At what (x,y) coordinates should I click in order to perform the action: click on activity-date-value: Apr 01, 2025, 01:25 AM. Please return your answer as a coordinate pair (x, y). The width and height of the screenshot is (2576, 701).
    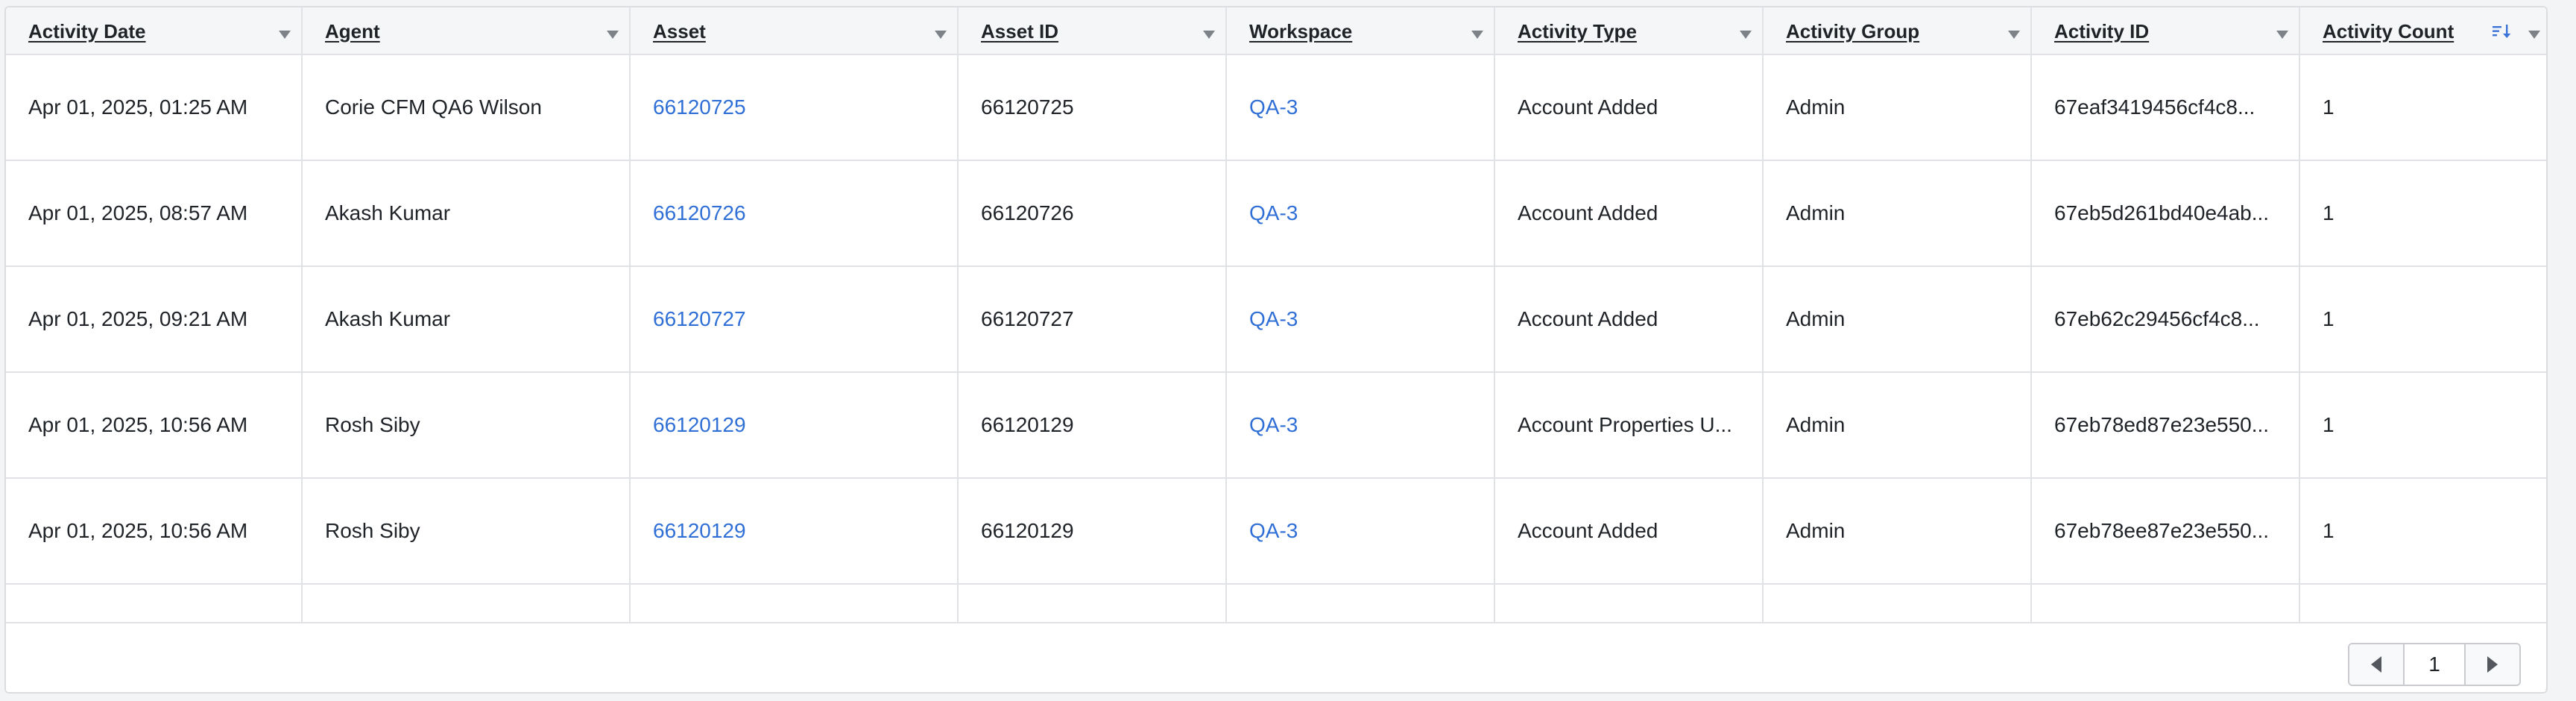
    Looking at the image, I should click on (138, 107).